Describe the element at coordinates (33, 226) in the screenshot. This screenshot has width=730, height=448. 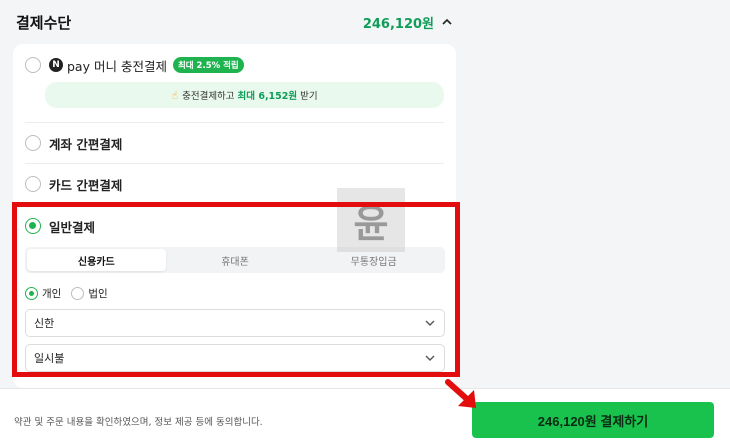
I see `radio-general` at that location.